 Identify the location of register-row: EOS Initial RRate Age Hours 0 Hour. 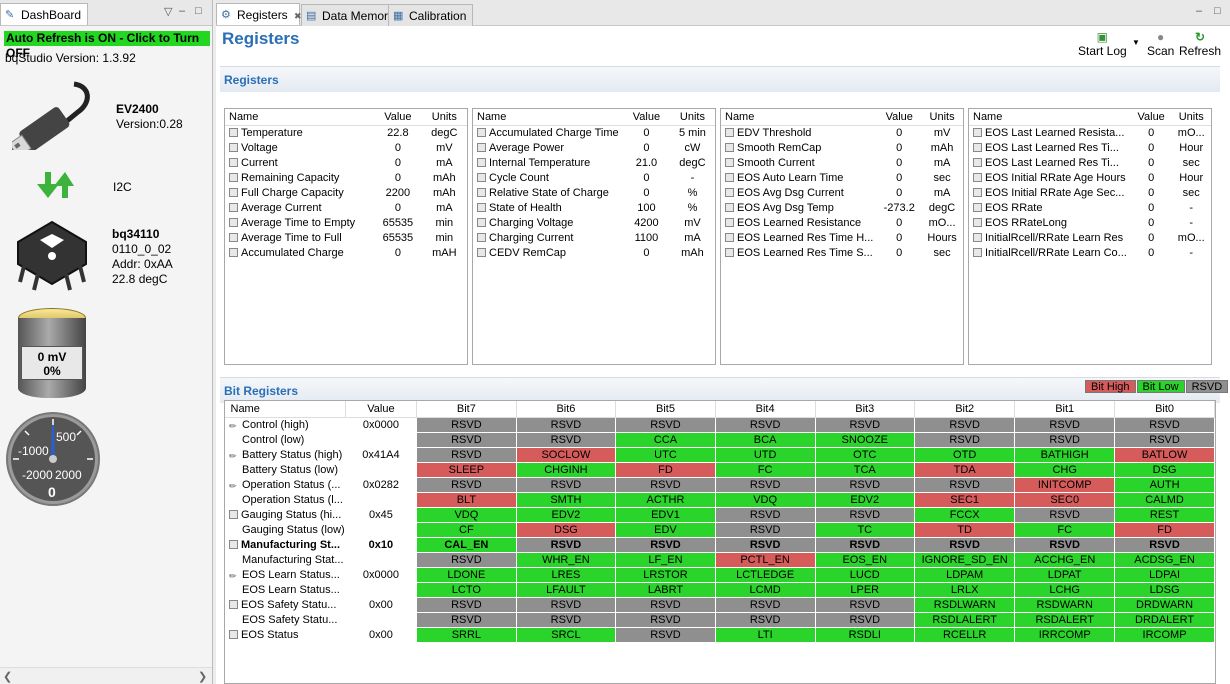
(1090, 178).